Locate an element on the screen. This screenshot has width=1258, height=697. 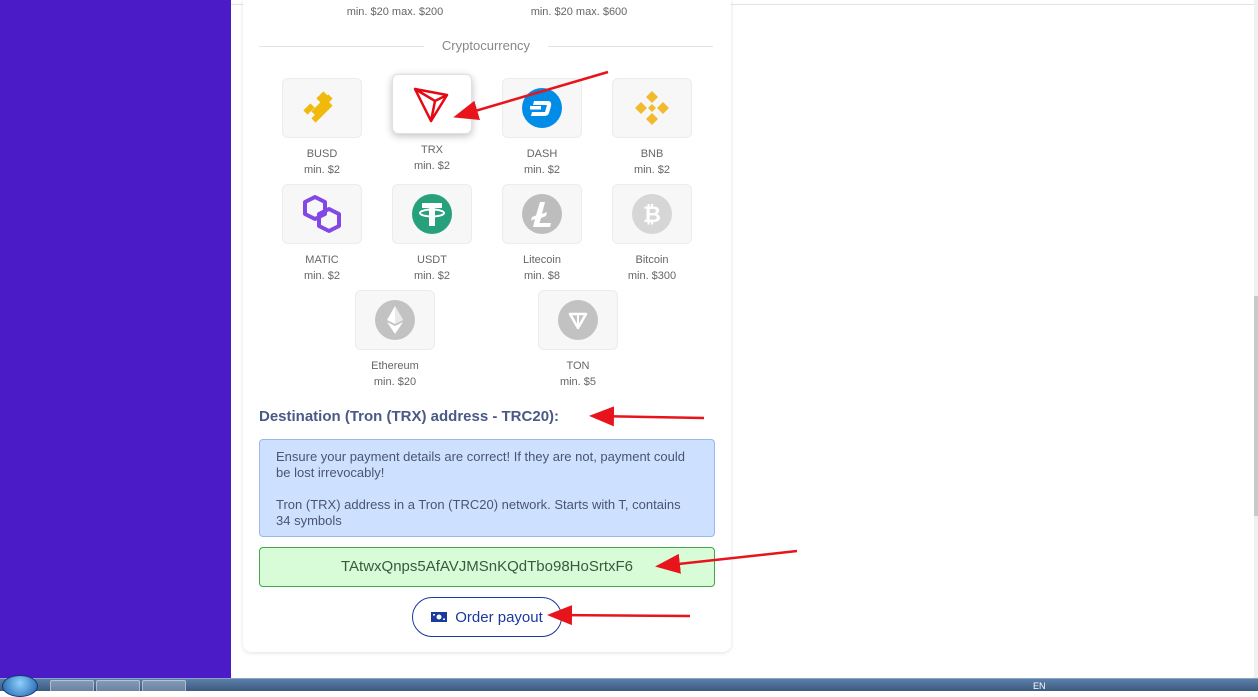
litecoin-icon is located at coordinates (542, 214).